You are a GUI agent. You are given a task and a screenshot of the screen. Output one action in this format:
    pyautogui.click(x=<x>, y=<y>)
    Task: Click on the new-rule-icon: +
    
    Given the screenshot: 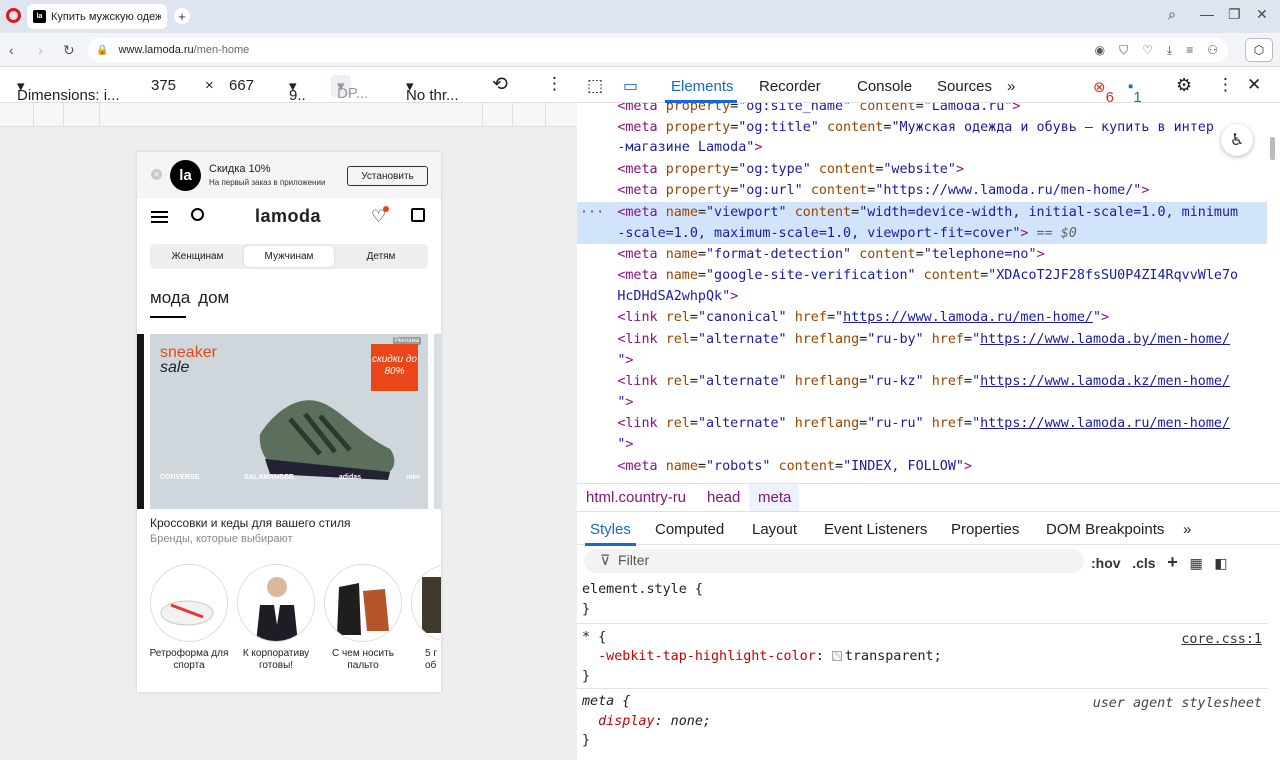 What is the action you would take?
    pyautogui.click(x=1172, y=562)
    